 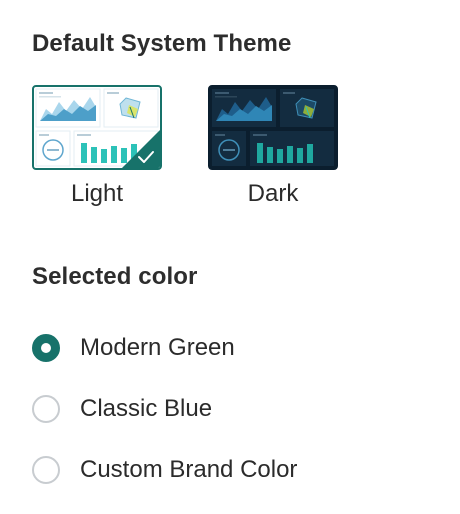 I want to click on theme-section-title: Default System Theme, so click(x=162, y=43).